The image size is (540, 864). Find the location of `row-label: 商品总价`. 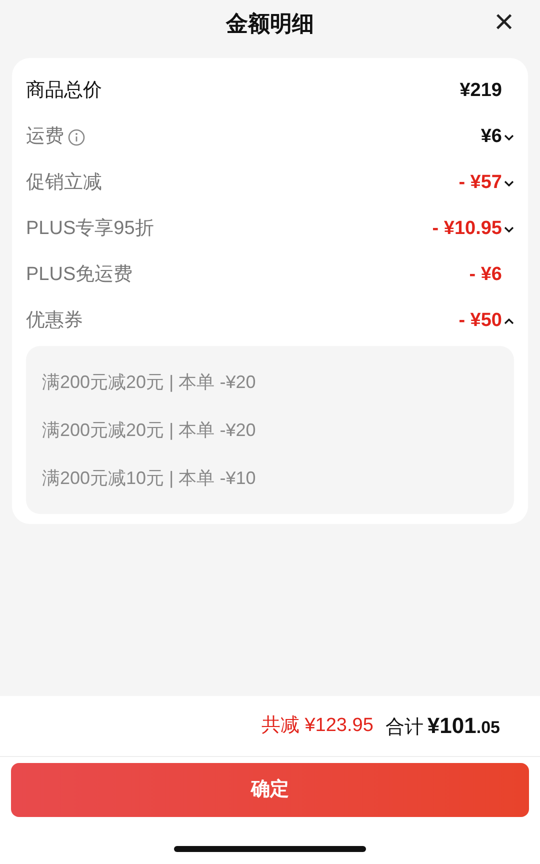

row-label: 商品总价 is located at coordinates (64, 90).